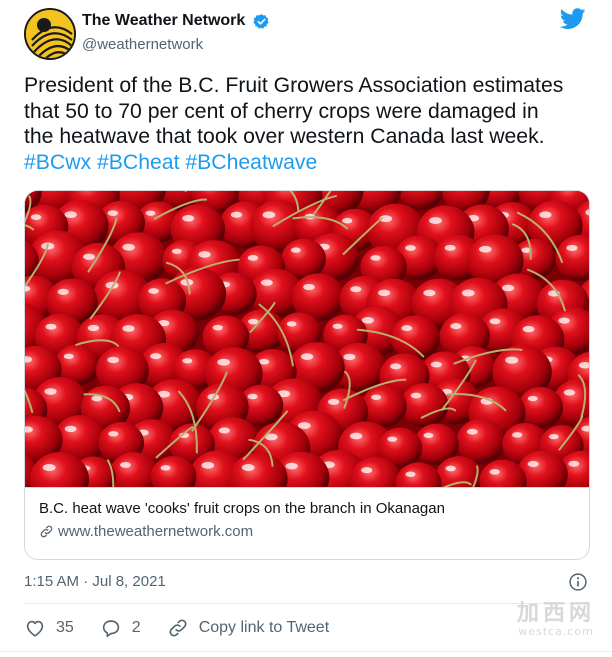  I want to click on tweet-header: The Weather Network @weathernetwork, so click(307, 34).